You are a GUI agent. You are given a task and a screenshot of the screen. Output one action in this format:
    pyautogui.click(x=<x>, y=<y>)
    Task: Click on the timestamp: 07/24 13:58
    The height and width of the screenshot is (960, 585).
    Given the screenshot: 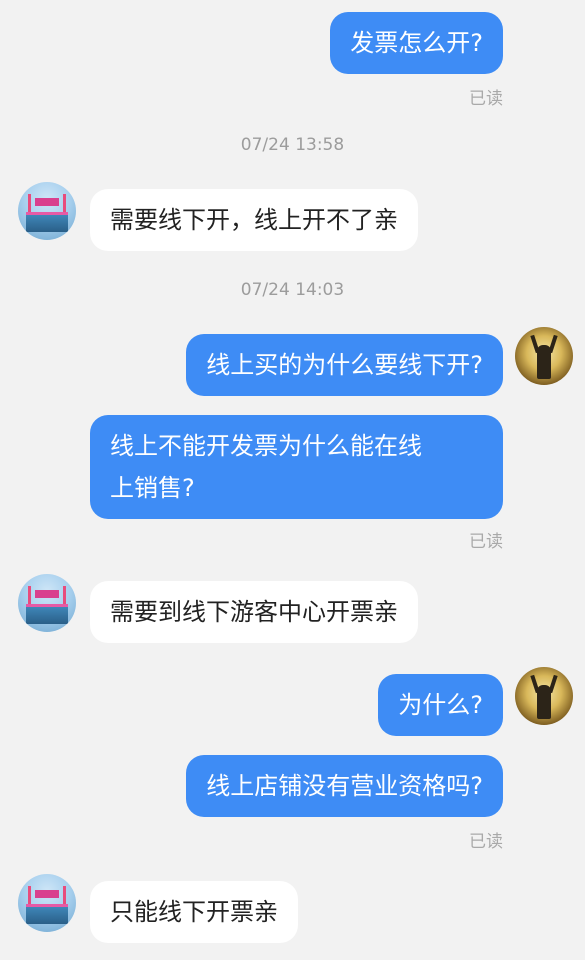 What is the action you would take?
    pyautogui.click(x=292, y=145)
    